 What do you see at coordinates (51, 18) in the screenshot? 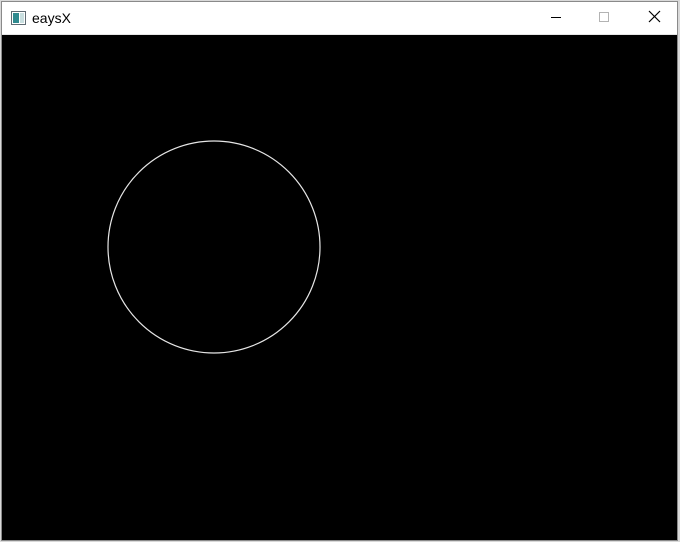
I see `window-title: eaysX` at bounding box center [51, 18].